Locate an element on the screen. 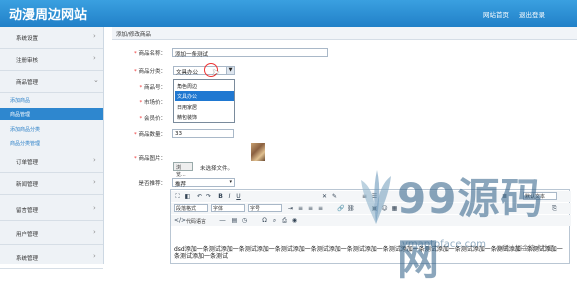 The height and width of the screenshot is (287, 577). print-icon: ⎙ is located at coordinates (284, 220).